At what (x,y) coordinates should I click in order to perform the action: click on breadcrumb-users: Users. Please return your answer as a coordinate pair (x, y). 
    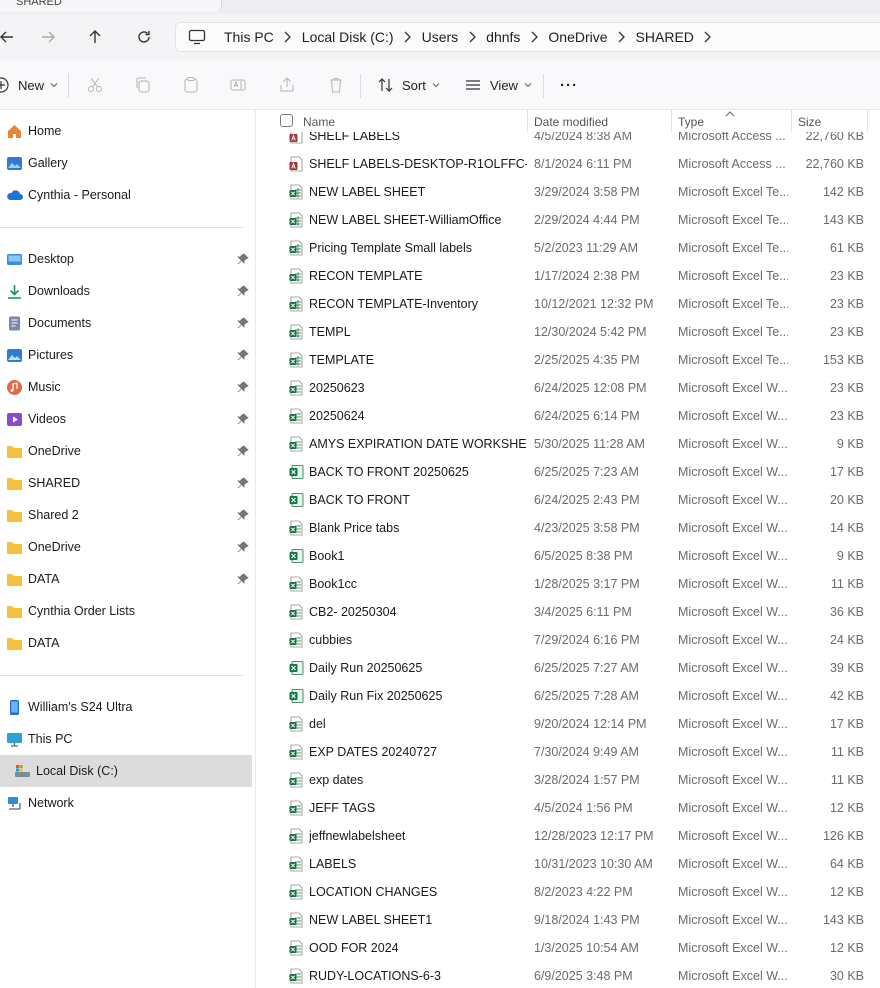
    Looking at the image, I should click on (440, 37).